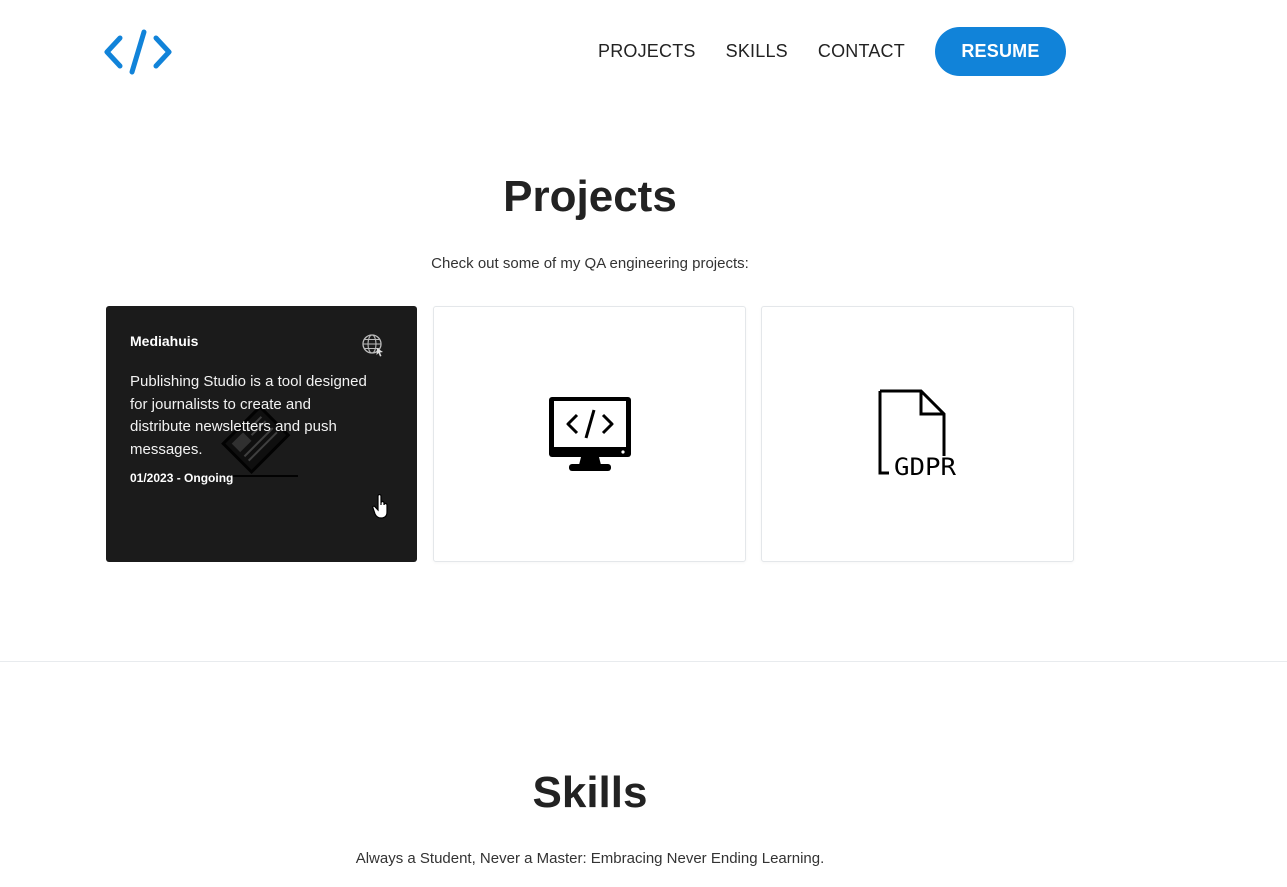 This screenshot has height=887, width=1287. What do you see at coordinates (757, 51) in the screenshot?
I see `nav-skills: SKILLS` at bounding box center [757, 51].